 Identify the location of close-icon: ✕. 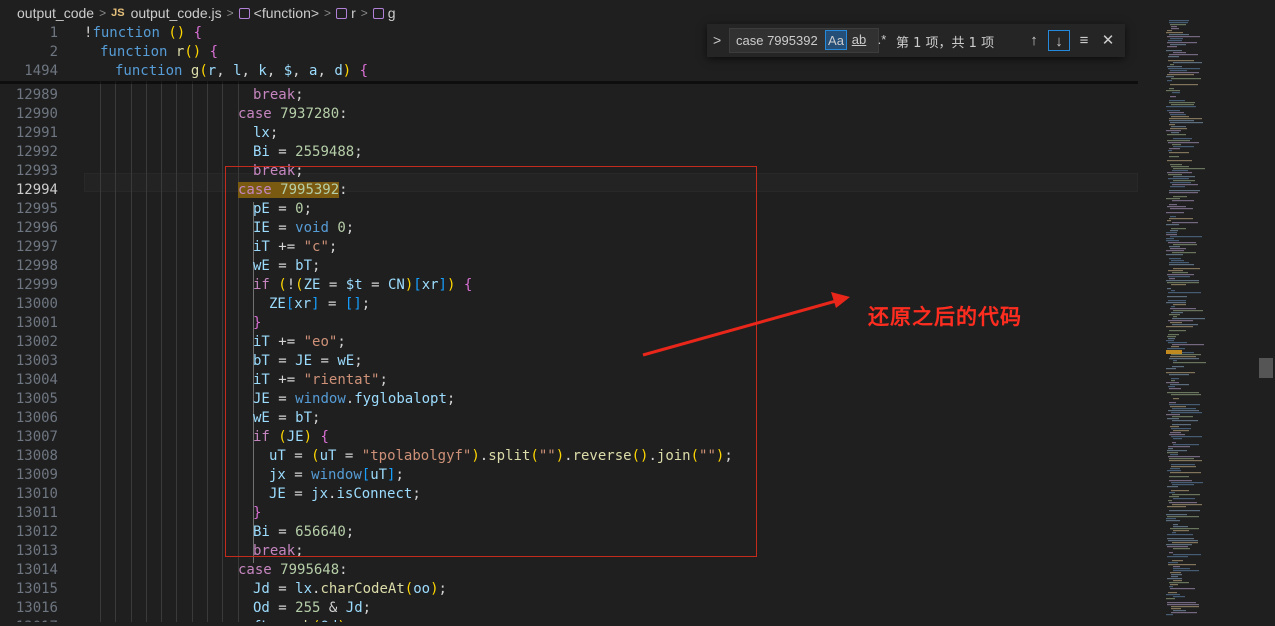
(1108, 40).